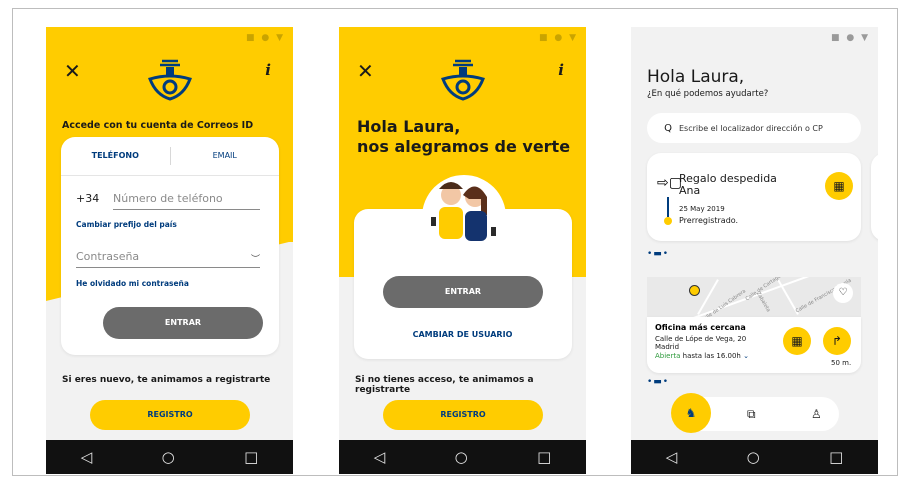  Describe the element at coordinates (668, 128) in the screenshot. I see `search-icon: Q` at that location.